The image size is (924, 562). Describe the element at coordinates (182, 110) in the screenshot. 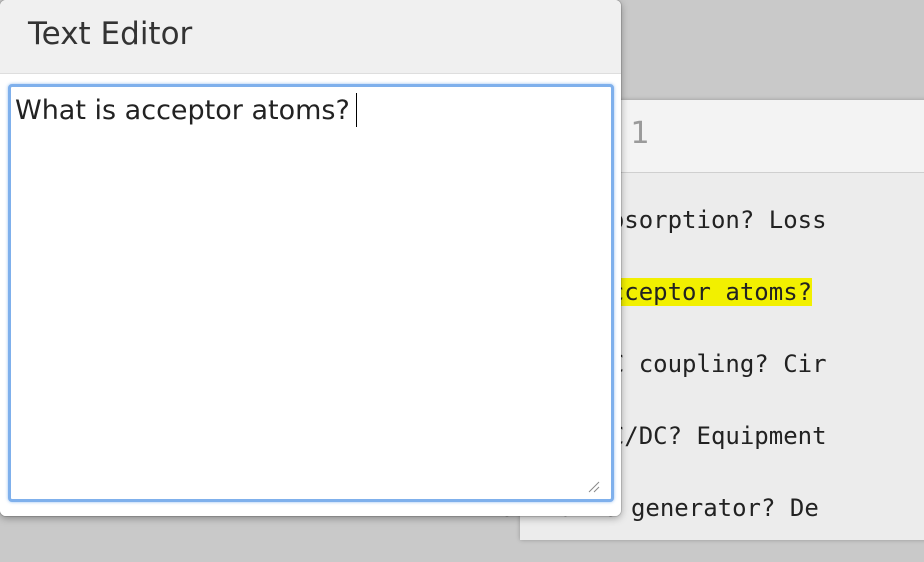

I see `textarea-content: What is acceptor atoms?` at that location.